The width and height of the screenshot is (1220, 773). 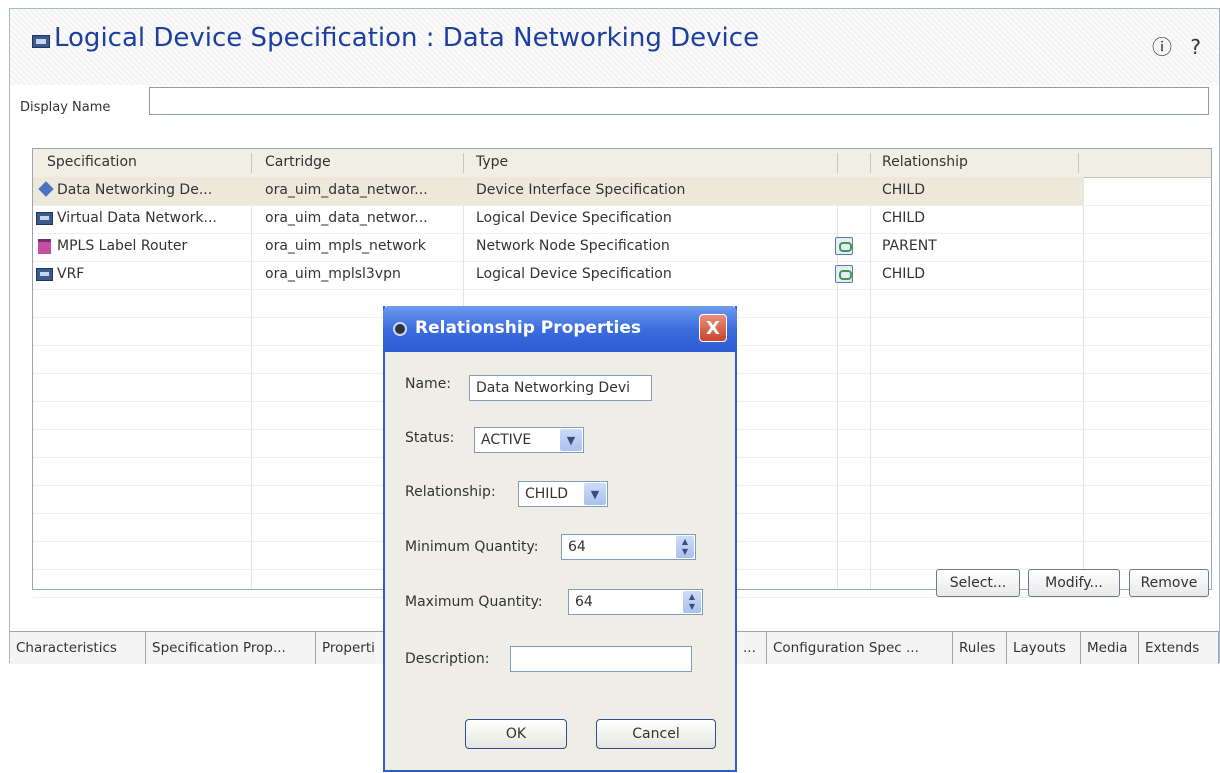 What do you see at coordinates (472, 547) in the screenshot?
I see `minimum-quantity-label: Minimum Quantity:` at bounding box center [472, 547].